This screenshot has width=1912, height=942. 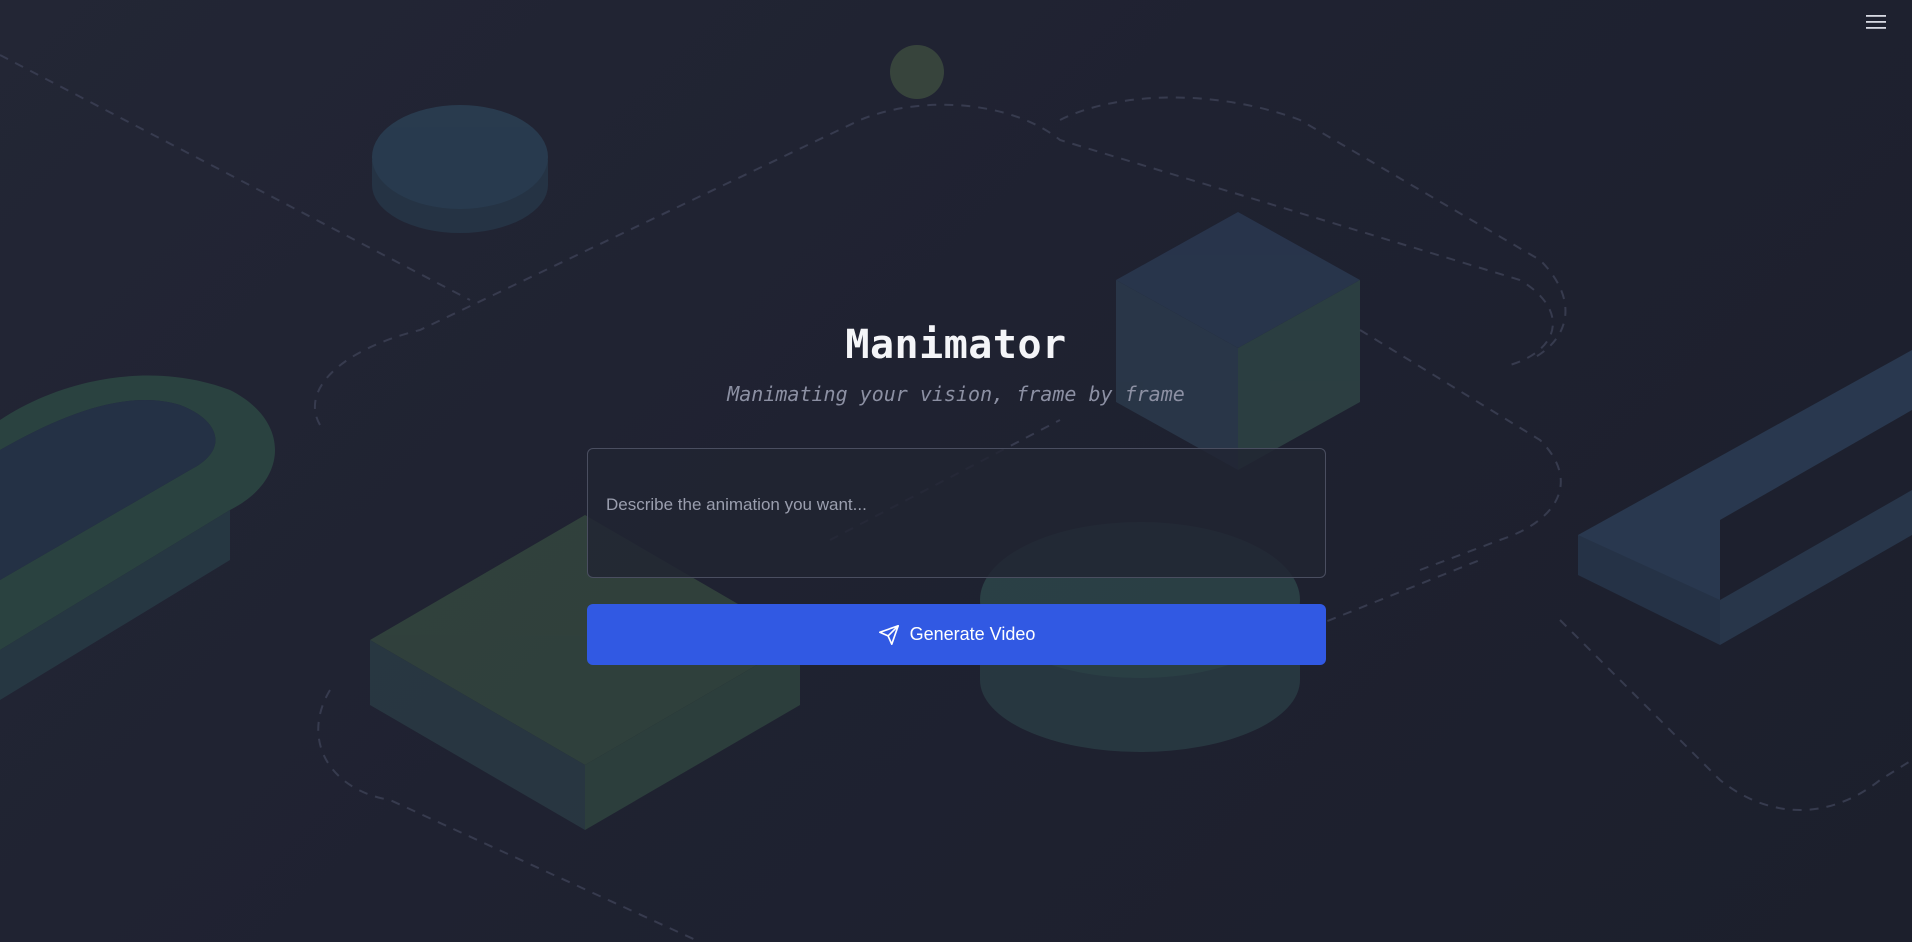 I want to click on animation-prompt-input, so click(x=956, y=513).